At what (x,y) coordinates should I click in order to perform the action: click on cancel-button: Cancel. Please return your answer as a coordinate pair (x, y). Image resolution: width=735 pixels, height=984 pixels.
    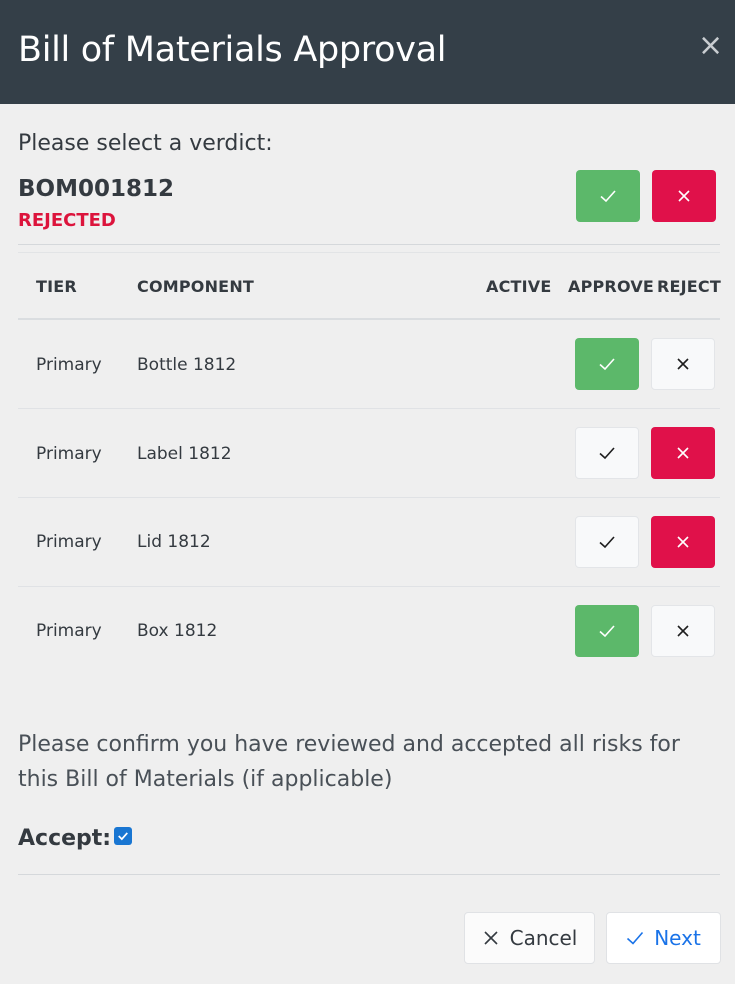
    Looking at the image, I should click on (529, 938).